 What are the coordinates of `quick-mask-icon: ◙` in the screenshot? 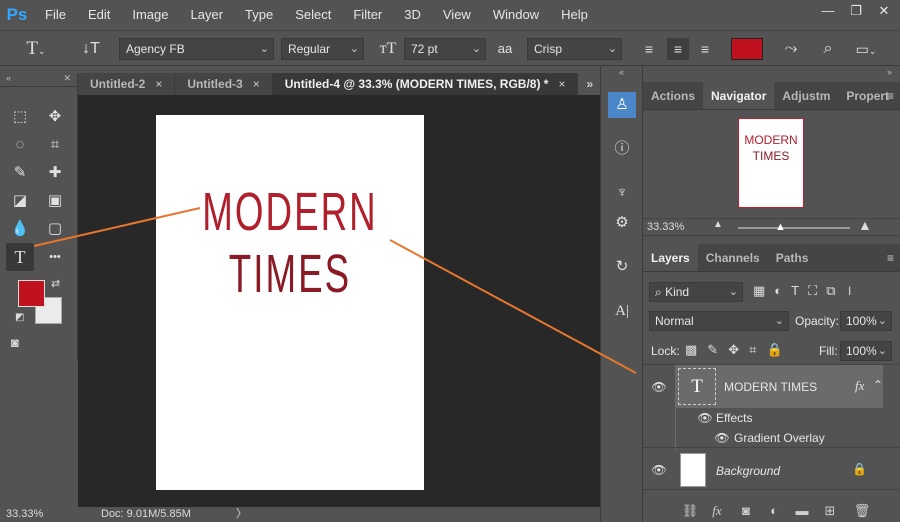 It's located at (15, 342).